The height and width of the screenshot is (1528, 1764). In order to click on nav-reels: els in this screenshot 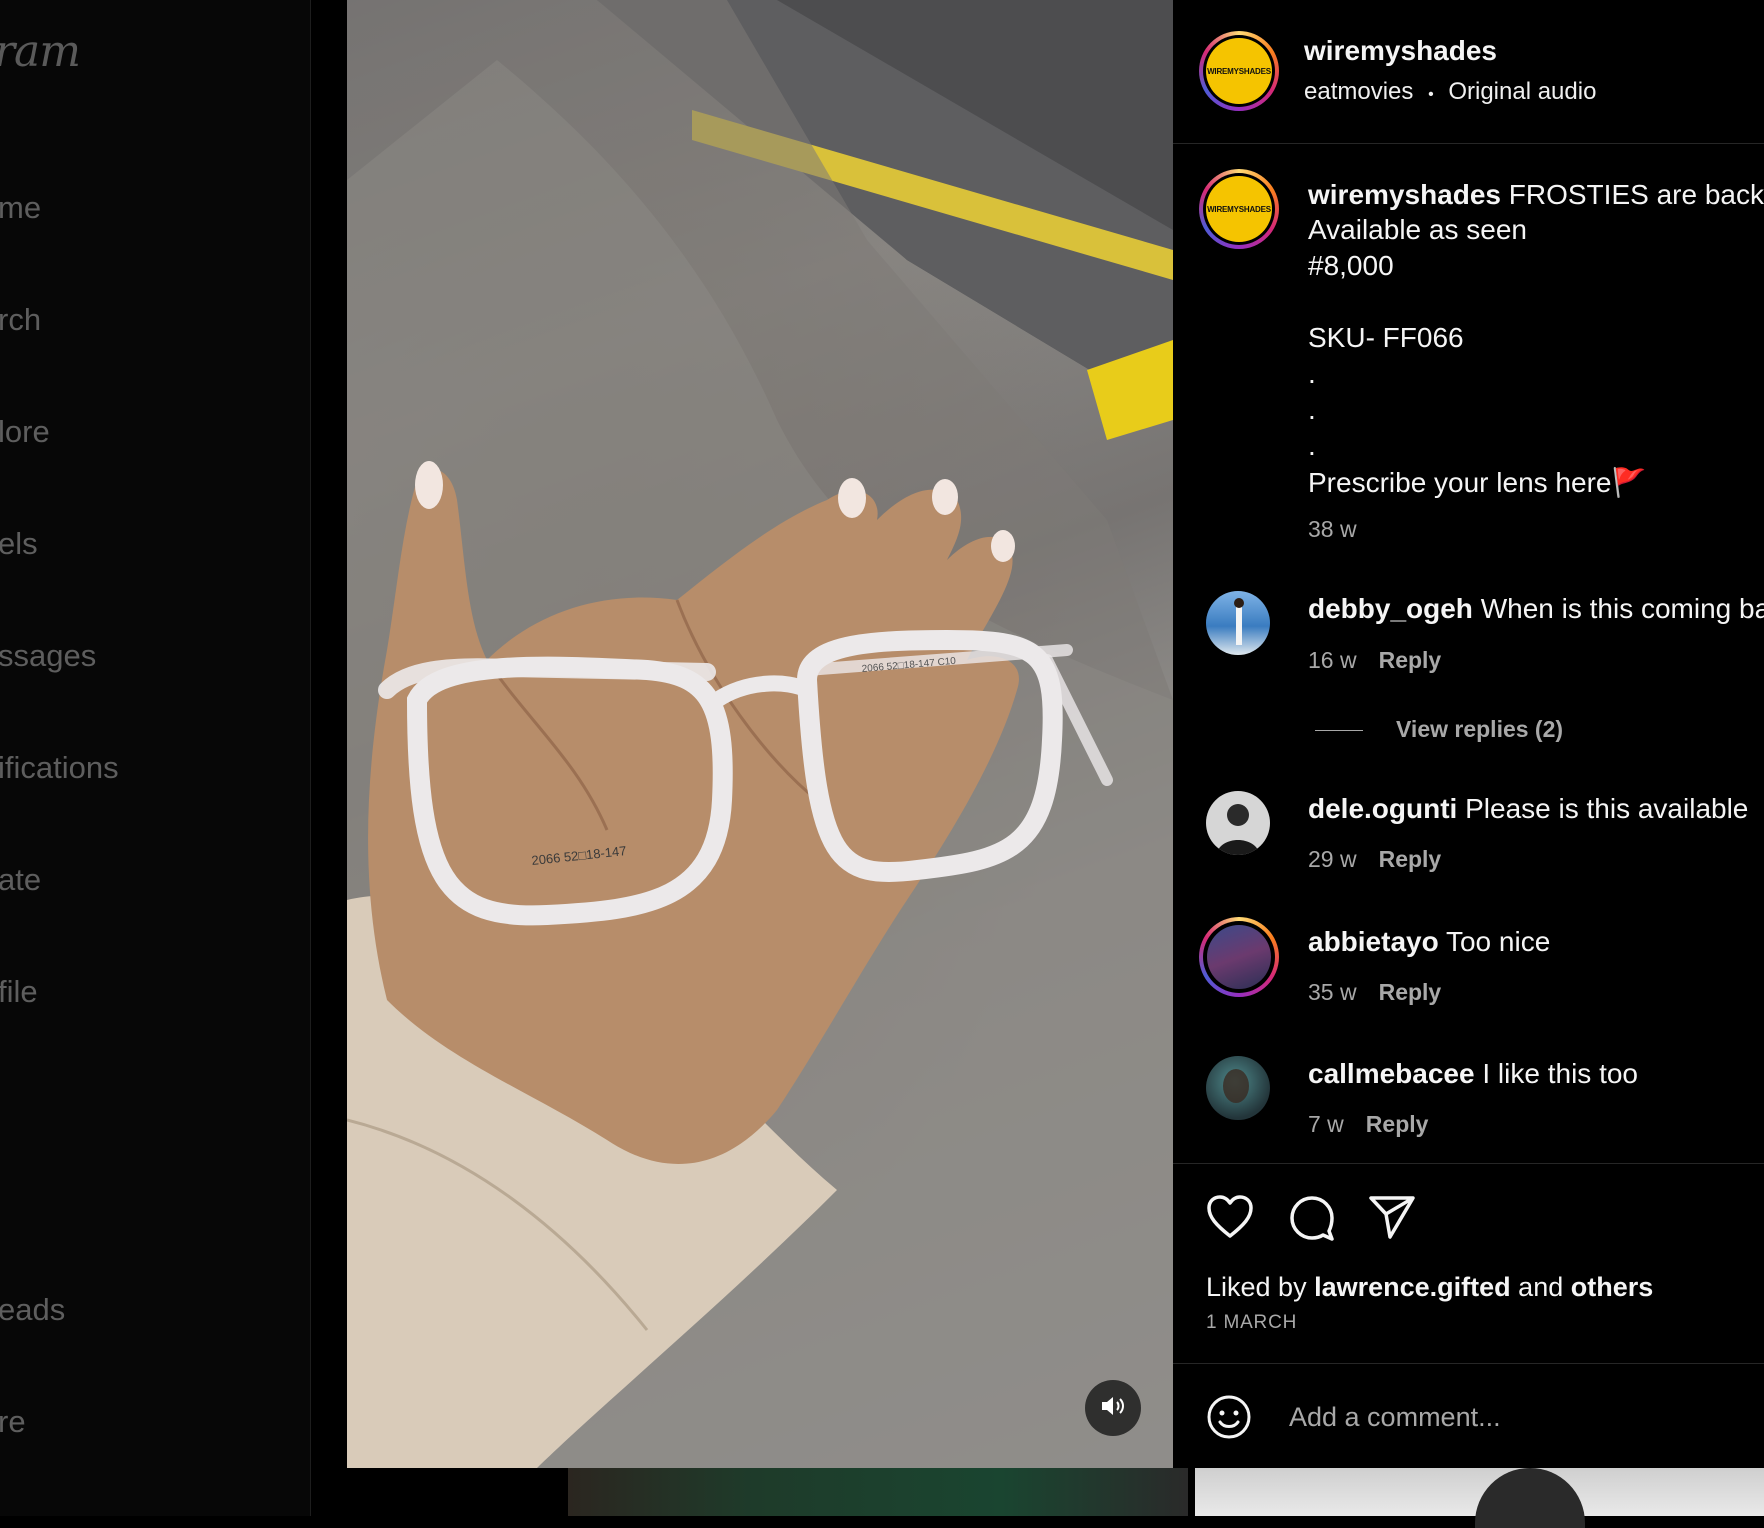, I will do `click(19, 544)`.